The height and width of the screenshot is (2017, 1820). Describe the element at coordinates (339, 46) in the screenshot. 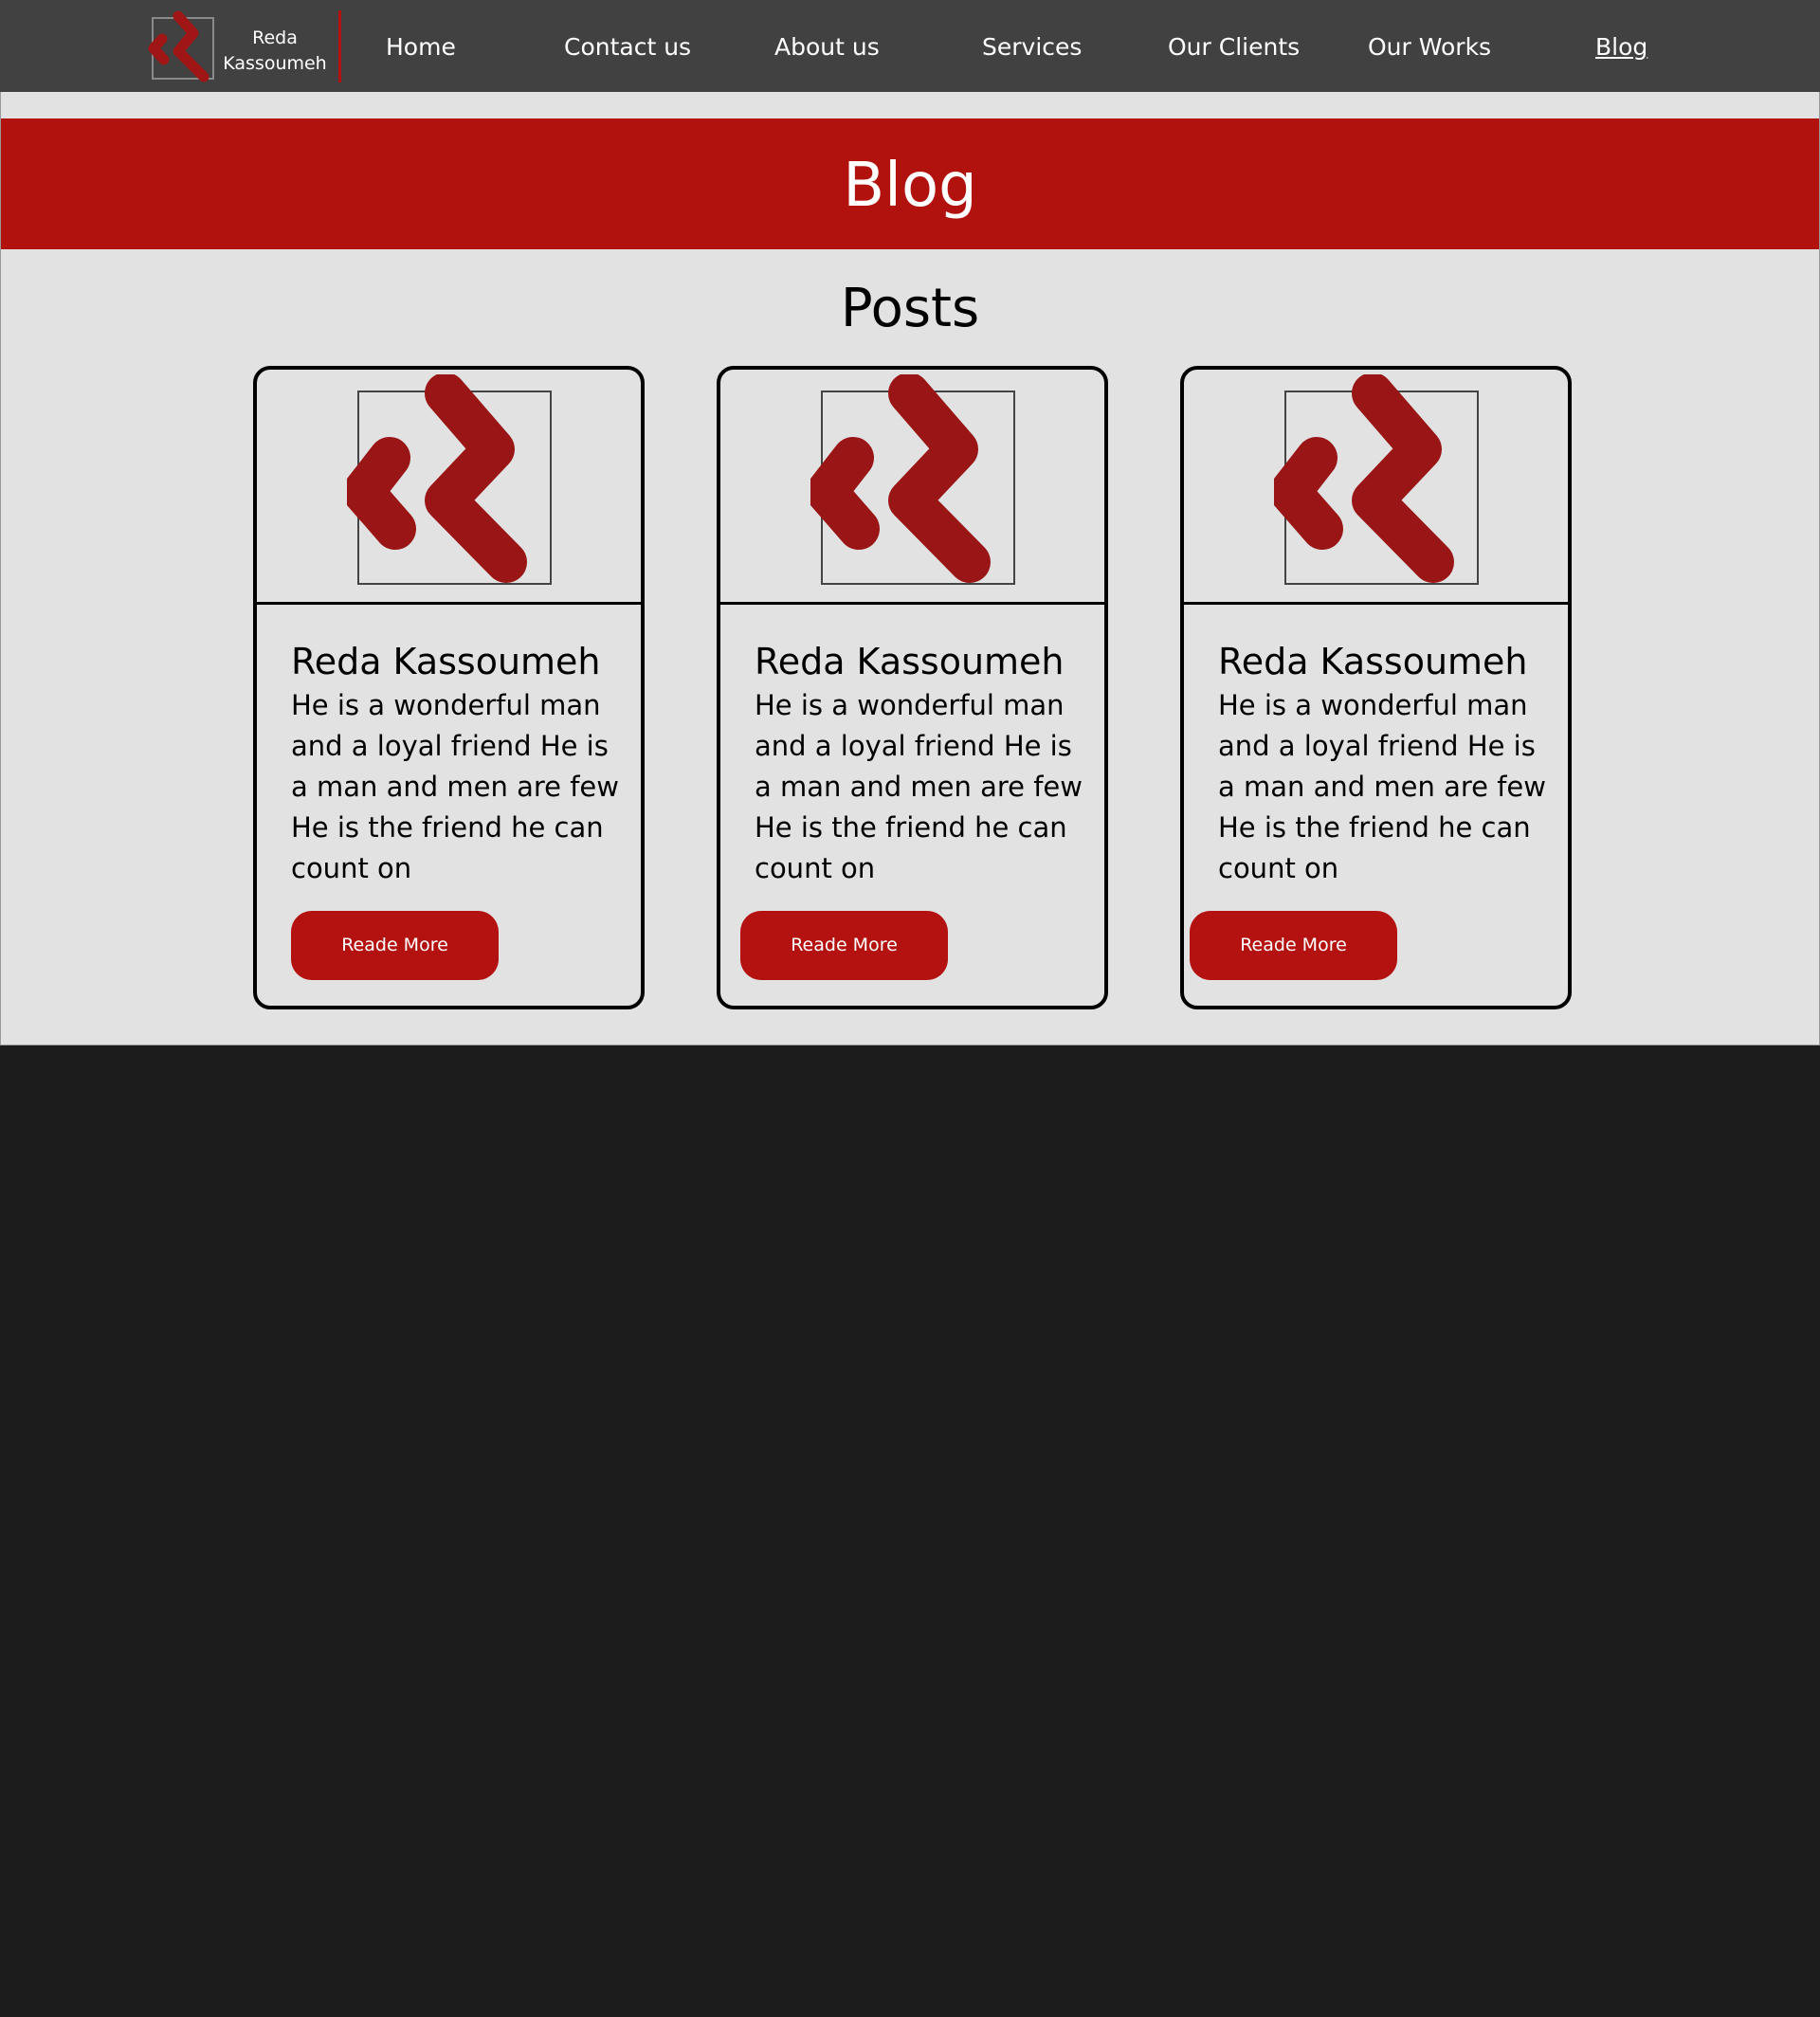

I see `brand-divider` at that location.